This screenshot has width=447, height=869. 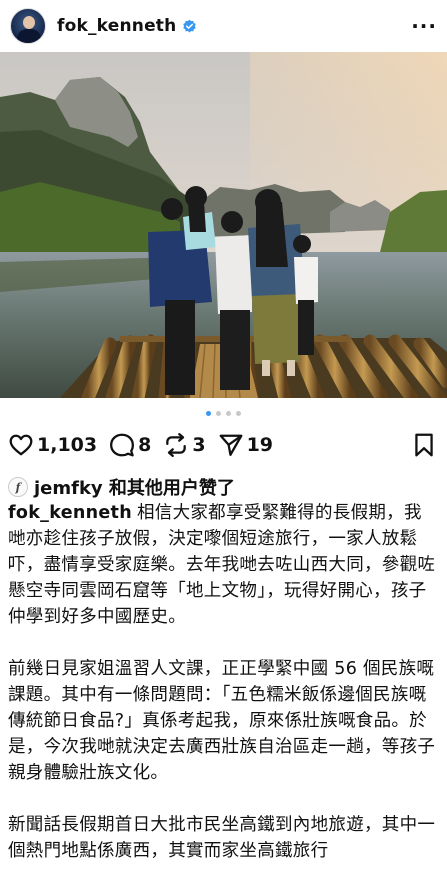 What do you see at coordinates (145, 445) in the screenshot?
I see `comment-count: 8` at bounding box center [145, 445].